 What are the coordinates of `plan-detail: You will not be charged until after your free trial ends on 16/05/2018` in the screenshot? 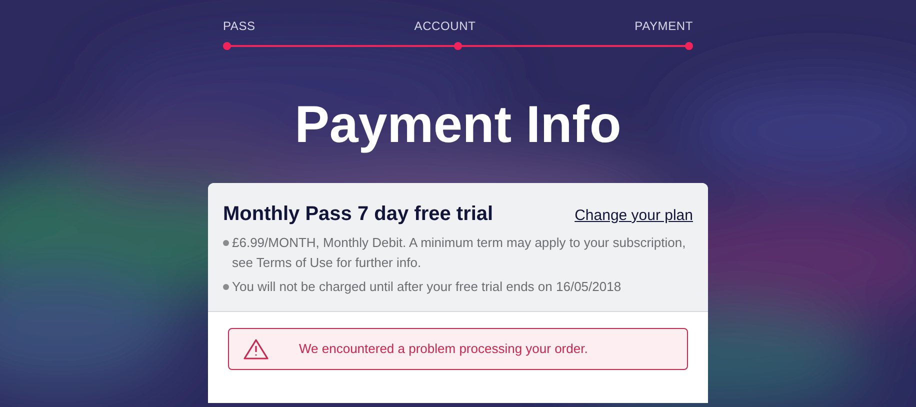 It's located at (427, 287).